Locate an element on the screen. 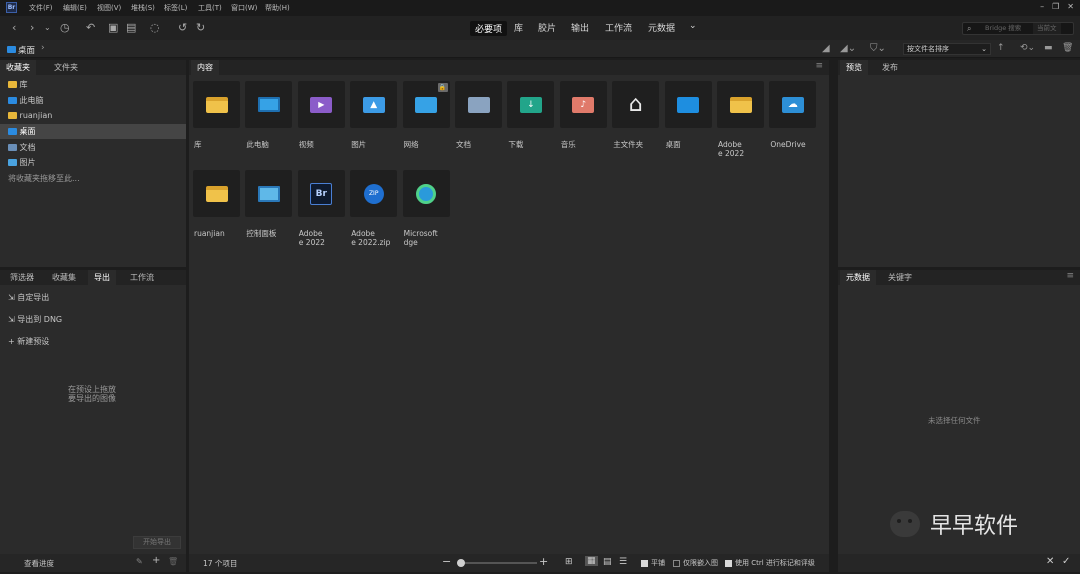 This screenshot has width=1080, height=574. content-item-label: 下载 is located at coordinates (533, 144).